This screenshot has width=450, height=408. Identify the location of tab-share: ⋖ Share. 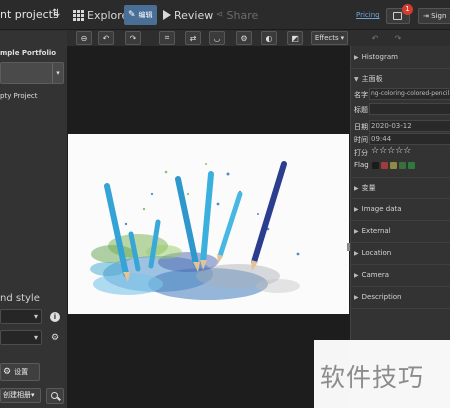
(237, 15).